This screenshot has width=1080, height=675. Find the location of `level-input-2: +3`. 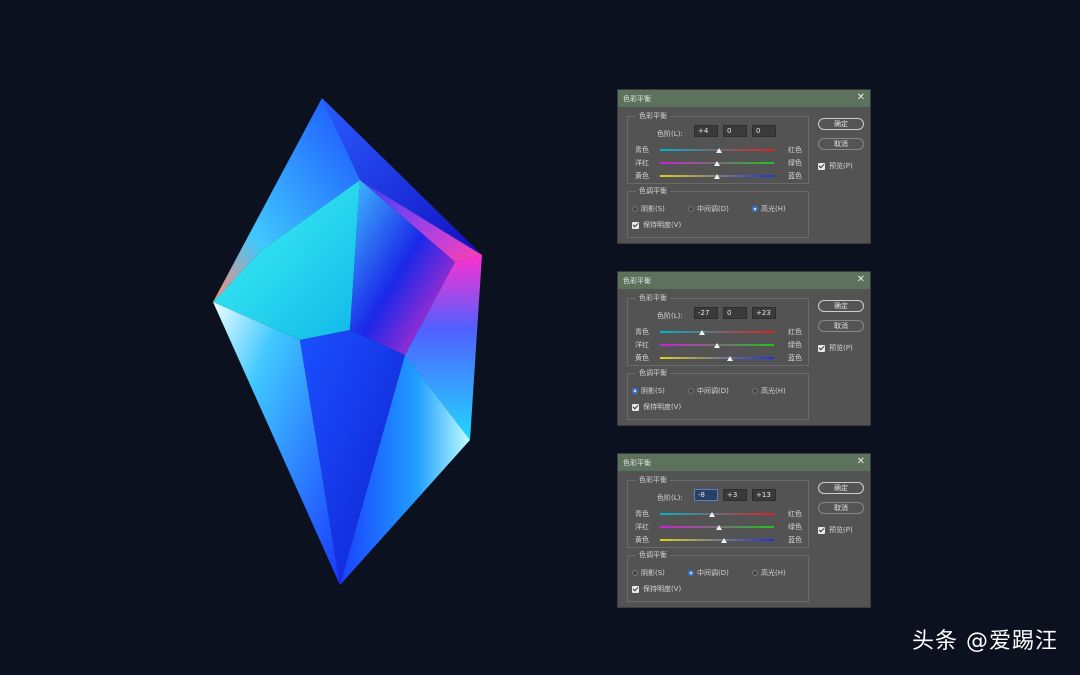

level-input-2: +3 is located at coordinates (735, 495).